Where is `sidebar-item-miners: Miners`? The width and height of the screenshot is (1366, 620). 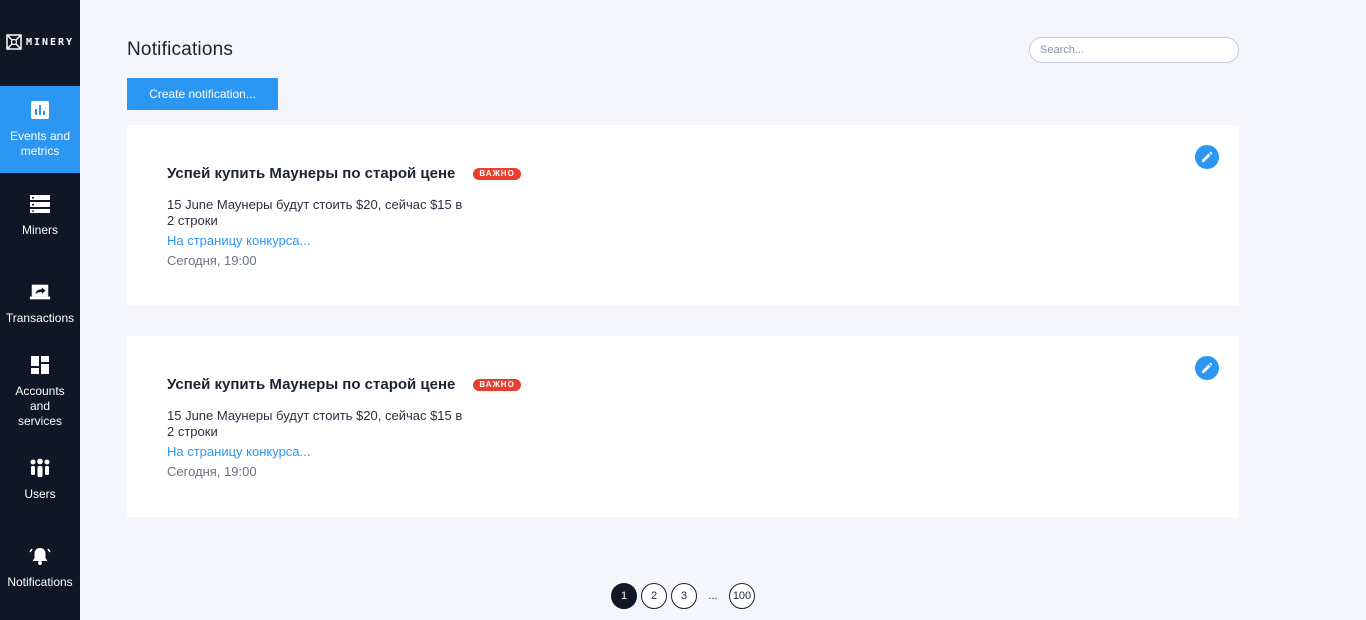 sidebar-item-miners: Miners is located at coordinates (40, 215).